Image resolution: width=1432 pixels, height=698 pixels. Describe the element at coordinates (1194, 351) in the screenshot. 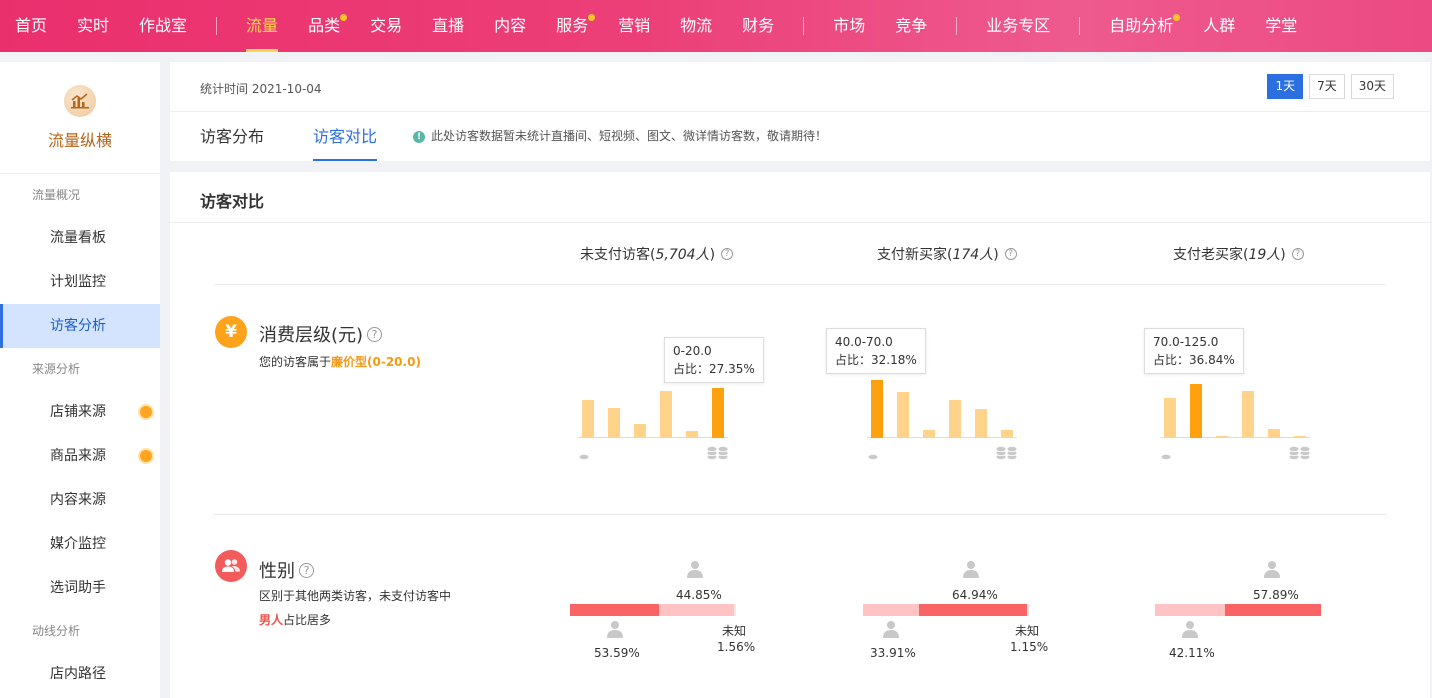

I see `chart-tooltip: 70.0-125.0 占比：36.84%` at that location.